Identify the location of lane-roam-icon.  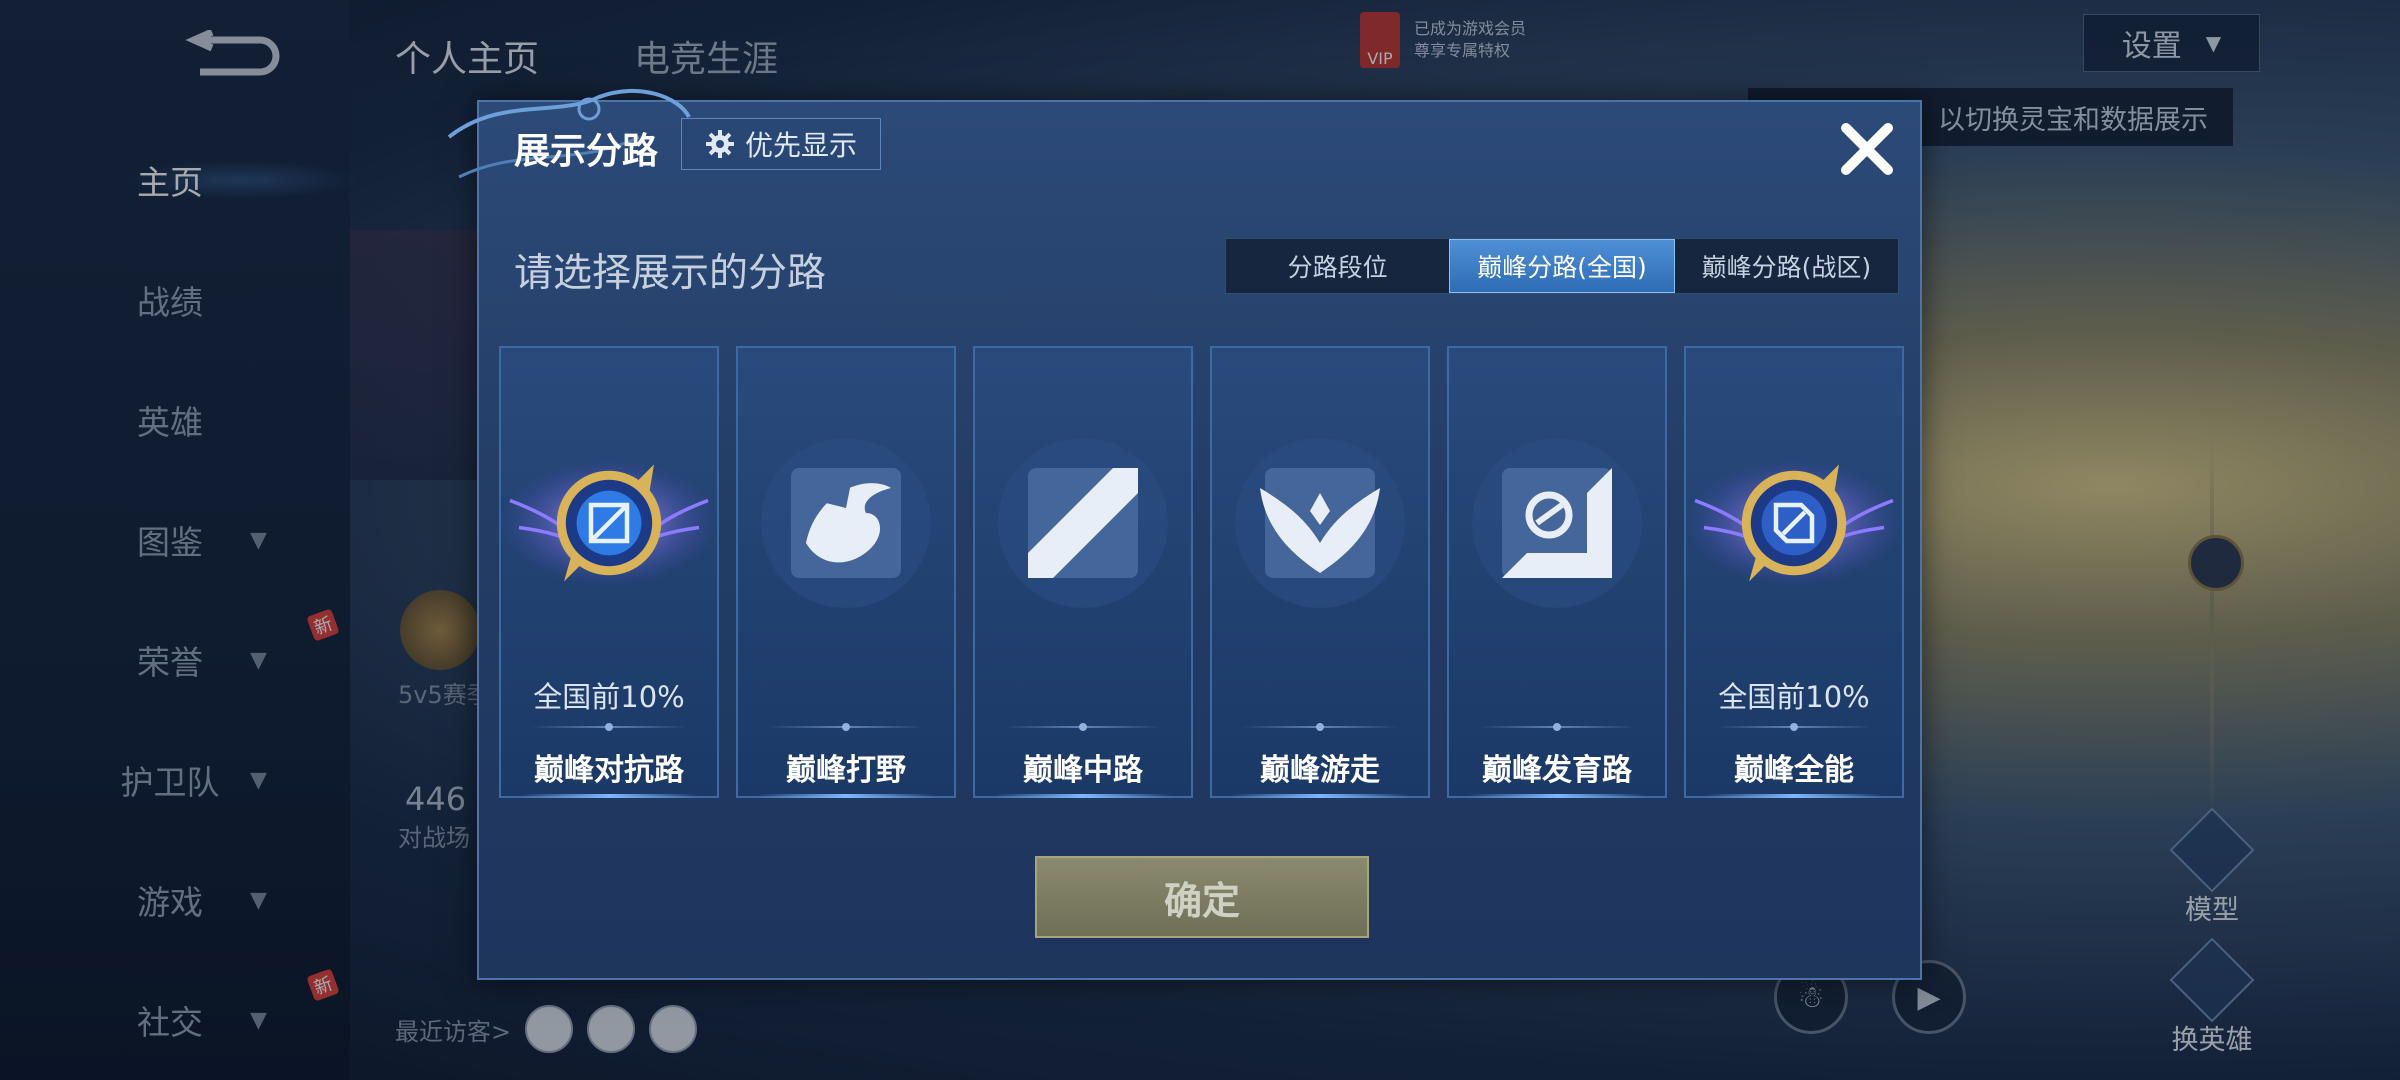
(1320, 523).